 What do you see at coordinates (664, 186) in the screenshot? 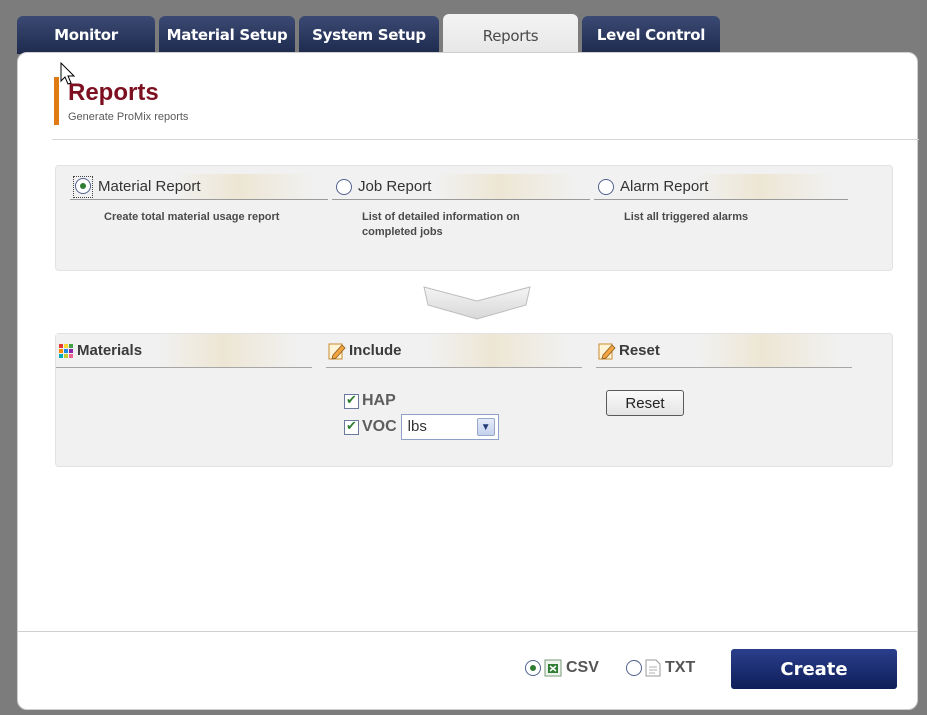
I see `alarm-report-label: Alarm Report` at bounding box center [664, 186].